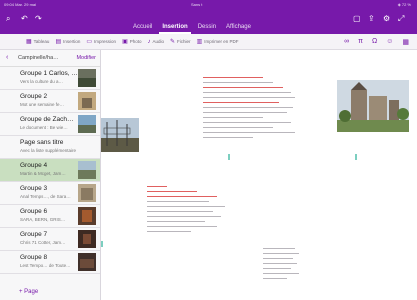 This screenshot has height=300, width=417. I want to click on ribbon-tabs: Accueil Insertion Dessin Affichage, so click(192, 28).